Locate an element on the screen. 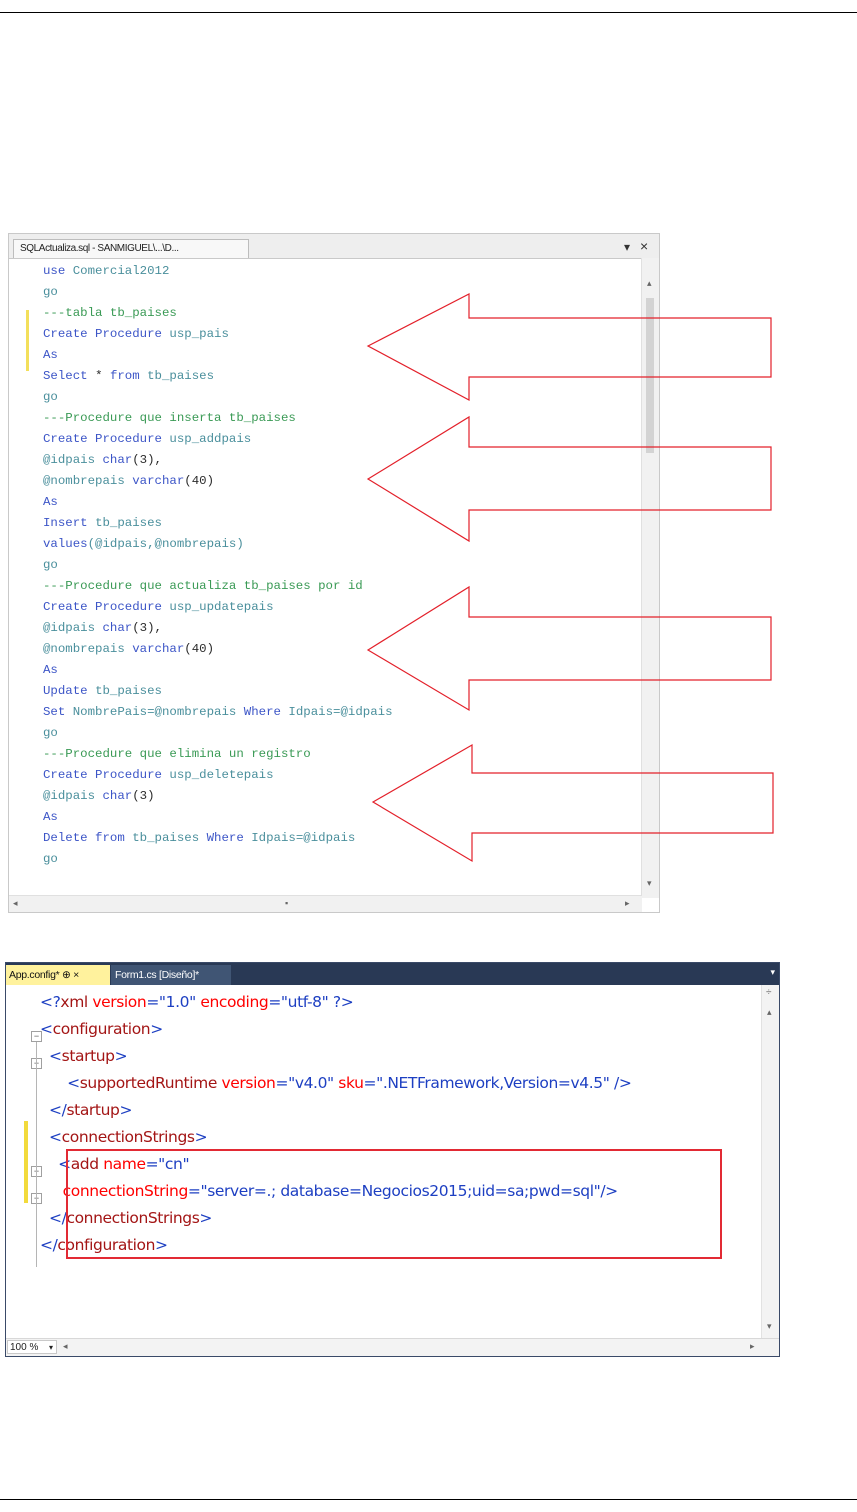  outline-guide is located at coordinates (36, 1154).